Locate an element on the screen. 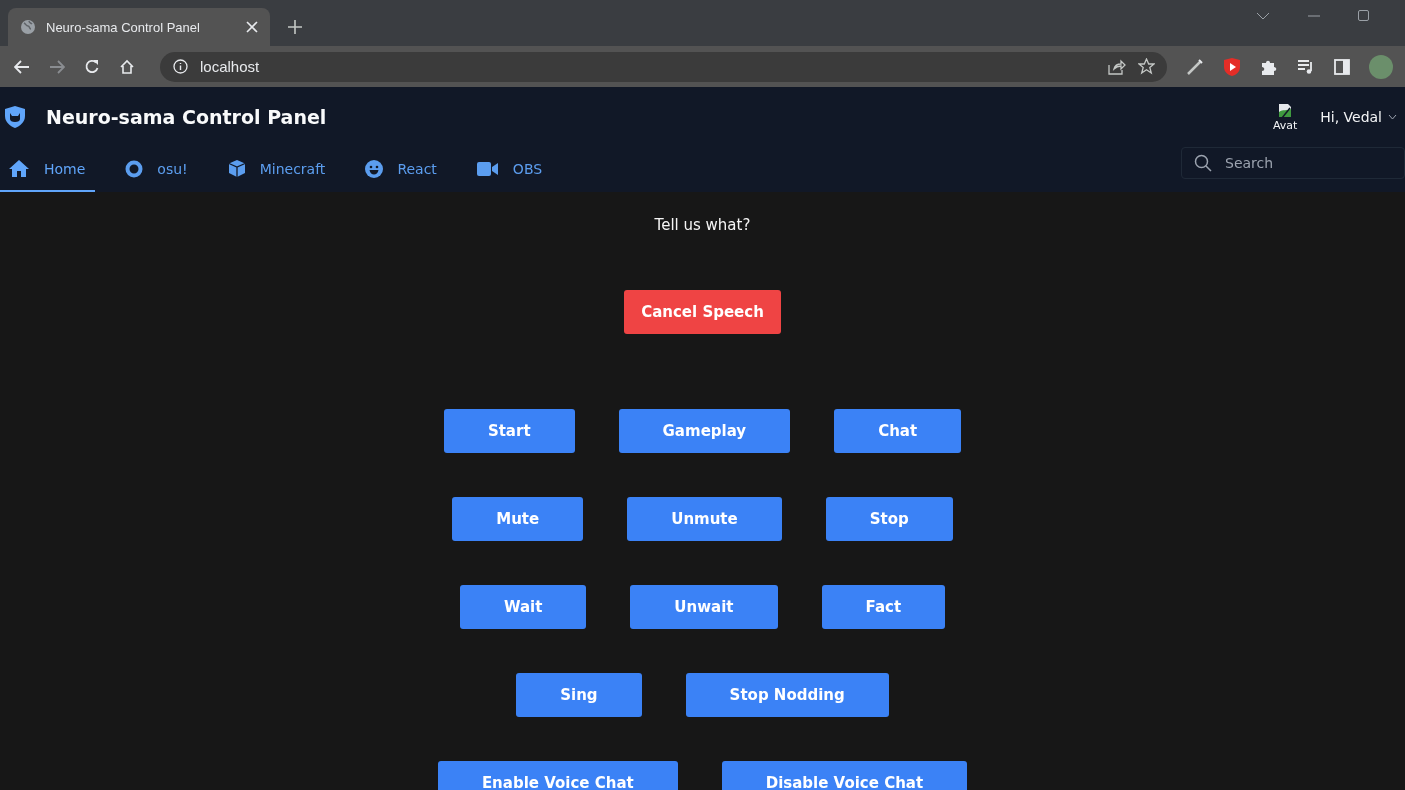  command-button: Start is located at coordinates (509, 431).